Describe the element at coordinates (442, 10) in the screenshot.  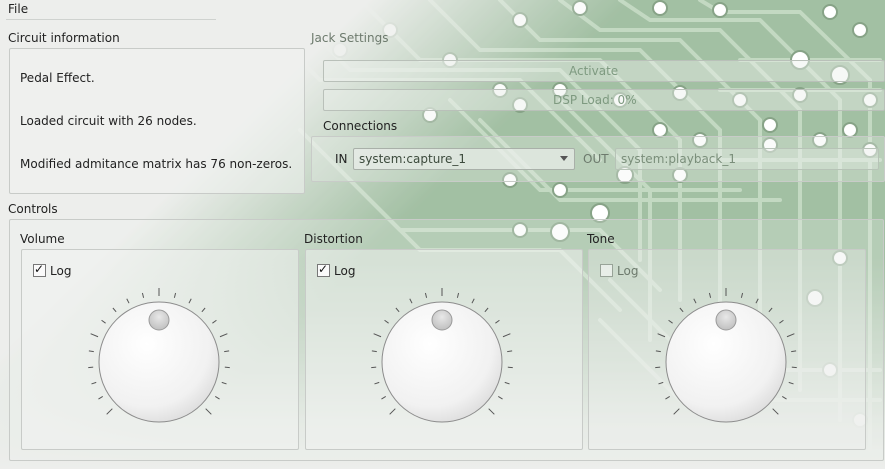
I see `menubar: File` at that location.